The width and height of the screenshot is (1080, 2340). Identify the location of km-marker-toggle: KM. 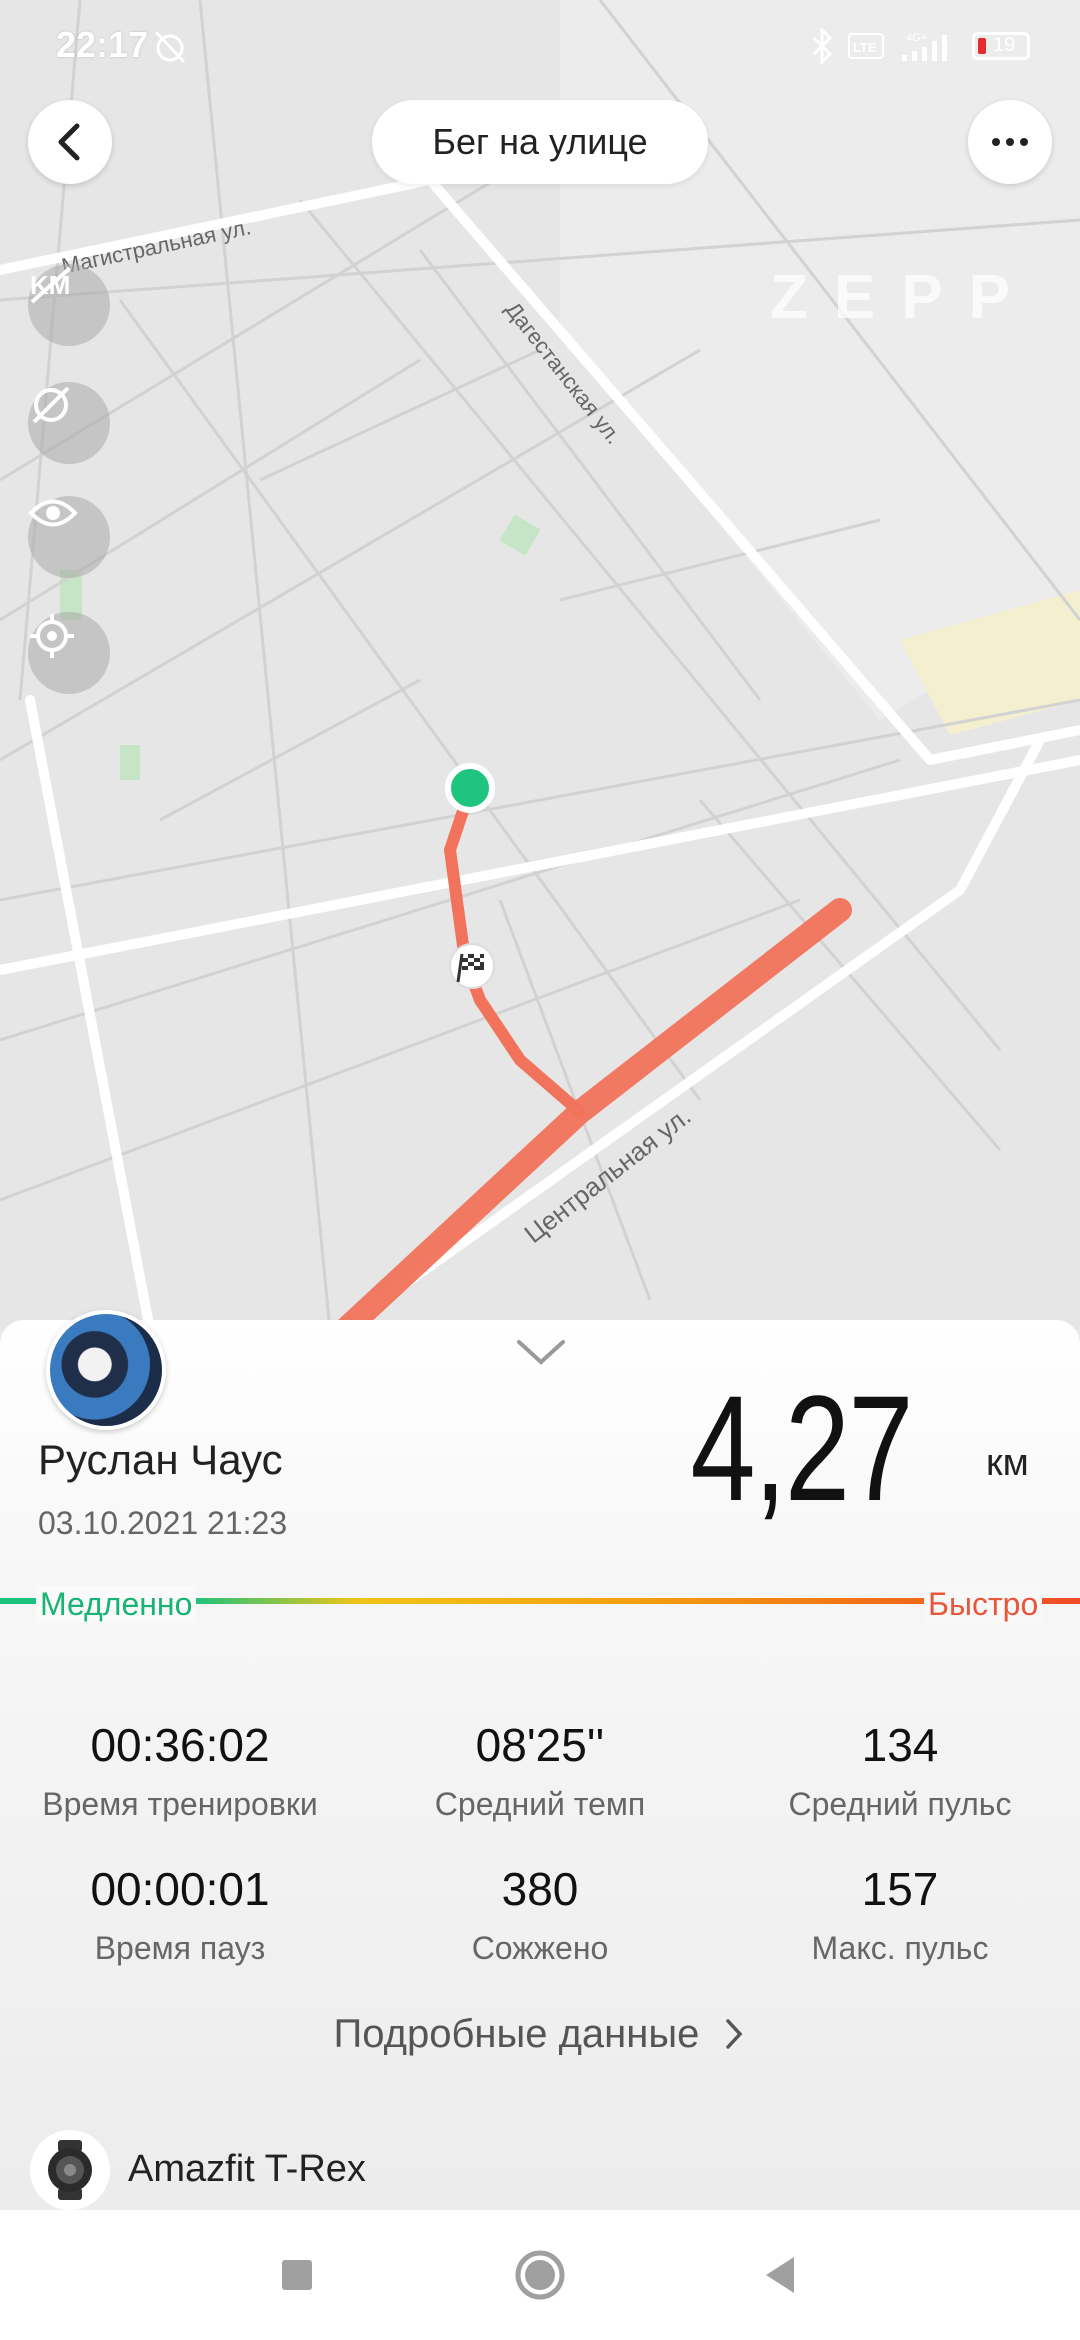
(69, 305).